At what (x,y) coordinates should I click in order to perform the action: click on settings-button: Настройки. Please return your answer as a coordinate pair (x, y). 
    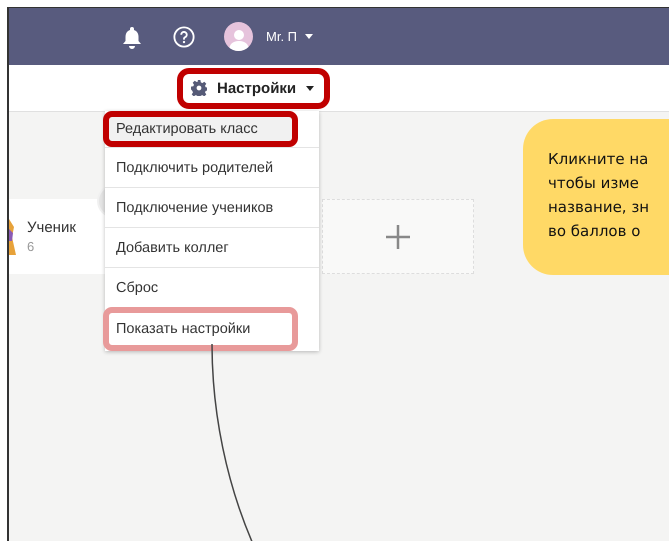
    Looking at the image, I should click on (253, 88).